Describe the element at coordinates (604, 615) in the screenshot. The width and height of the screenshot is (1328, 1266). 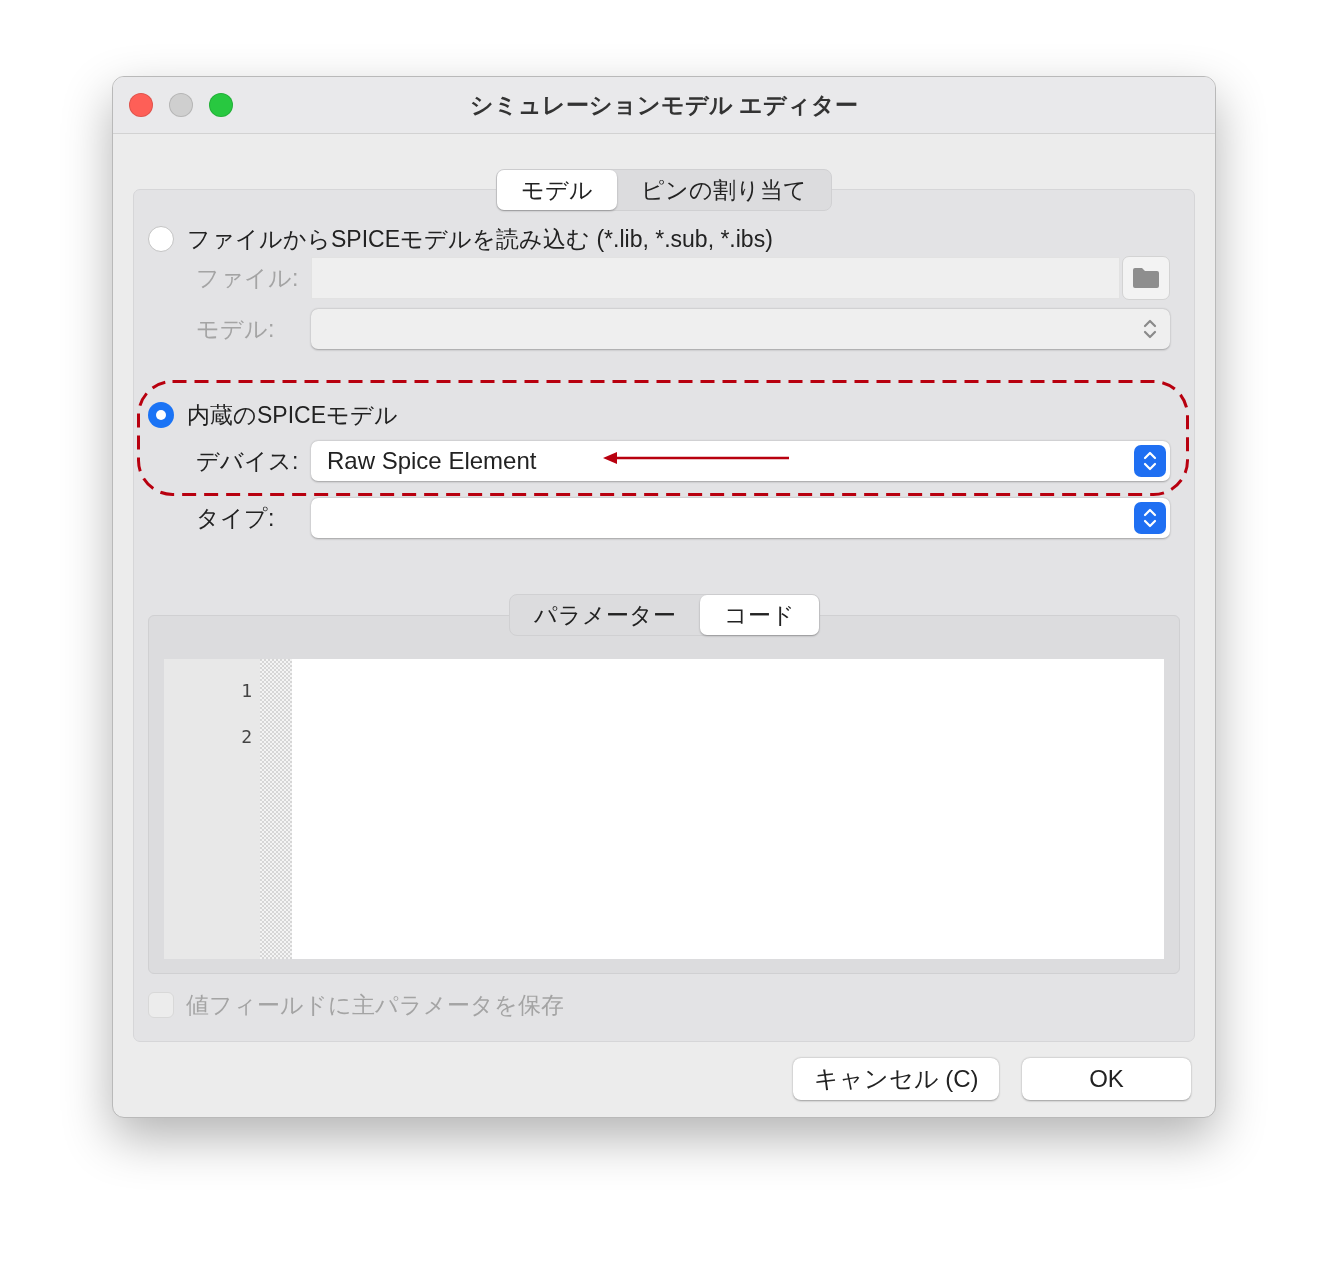
I see `tab: パラメーター` at that location.